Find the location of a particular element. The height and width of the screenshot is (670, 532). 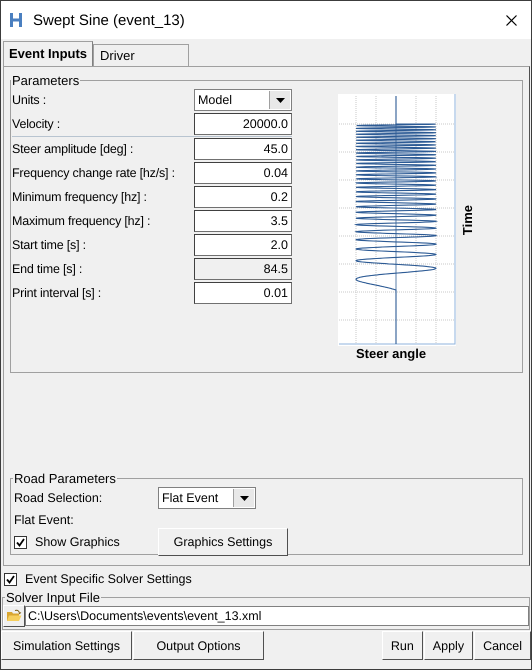

folder-icon is located at coordinates (14, 616).